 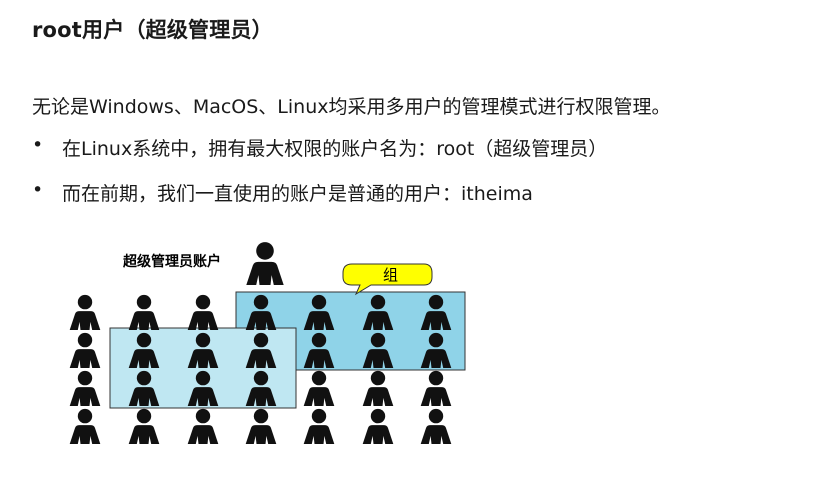 What do you see at coordinates (171, 261) in the screenshot?
I see `admin-label: 超级管理员账户` at bounding box center [171, 261].